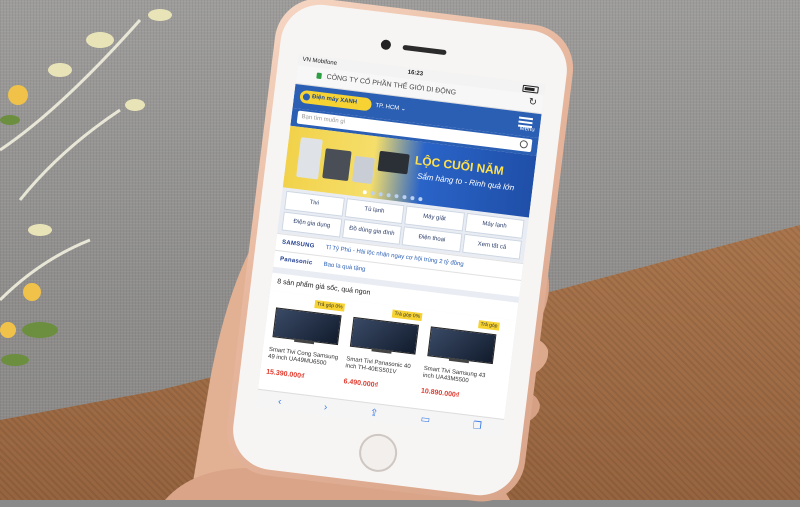  Describe the element at coordinates (425, 419) in the screenshot. I see `bookmarks-icon: ▭` at that location.